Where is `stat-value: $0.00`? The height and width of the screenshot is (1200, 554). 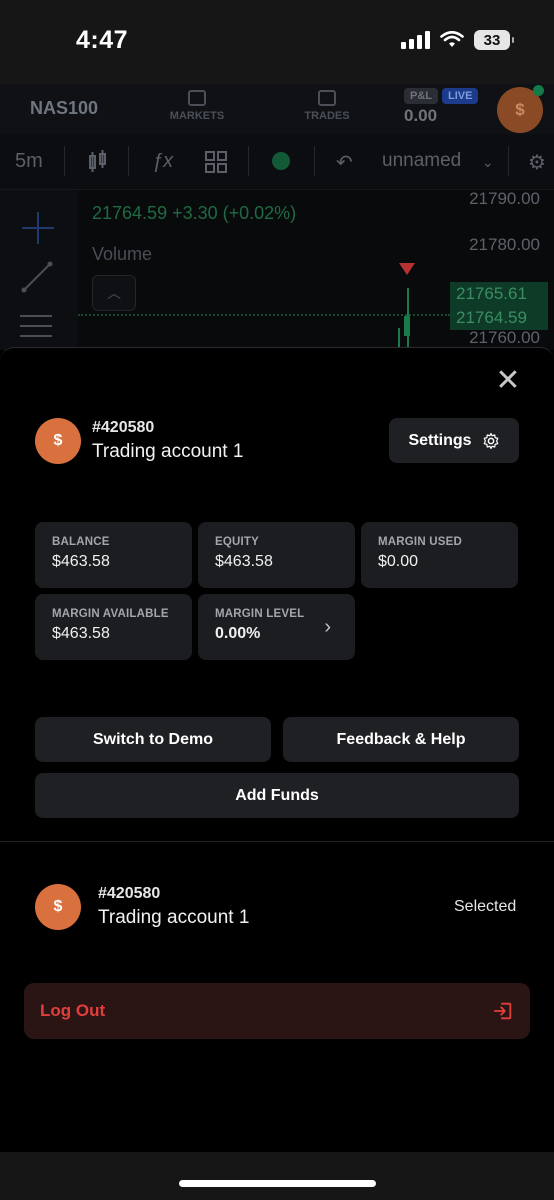
stat-value: $0.00 is located at coordinates (398, 561).